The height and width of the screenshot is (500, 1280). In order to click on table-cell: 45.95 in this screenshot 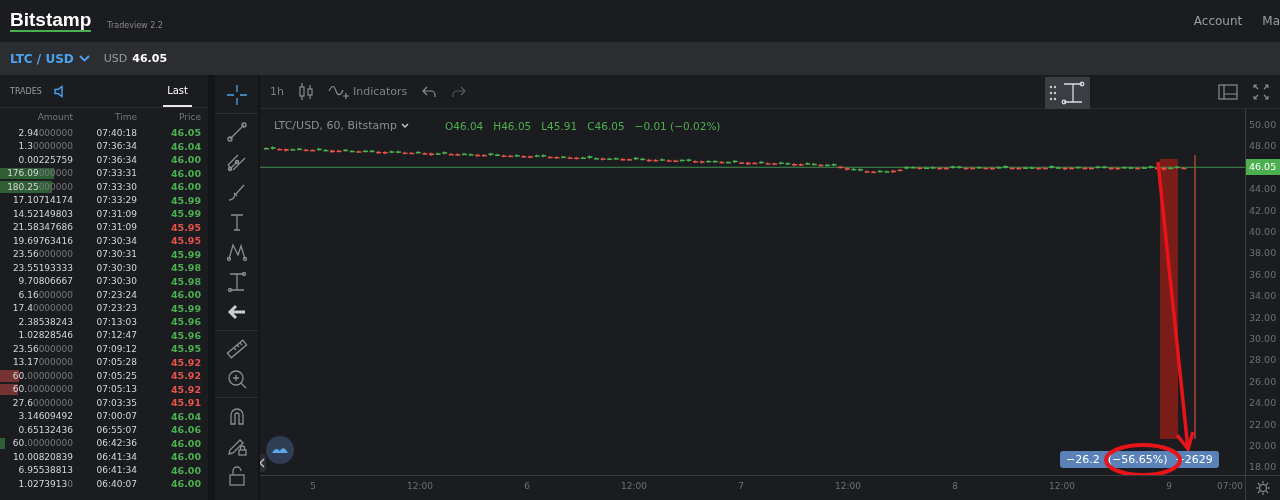, I will do `click(185, 241)`.